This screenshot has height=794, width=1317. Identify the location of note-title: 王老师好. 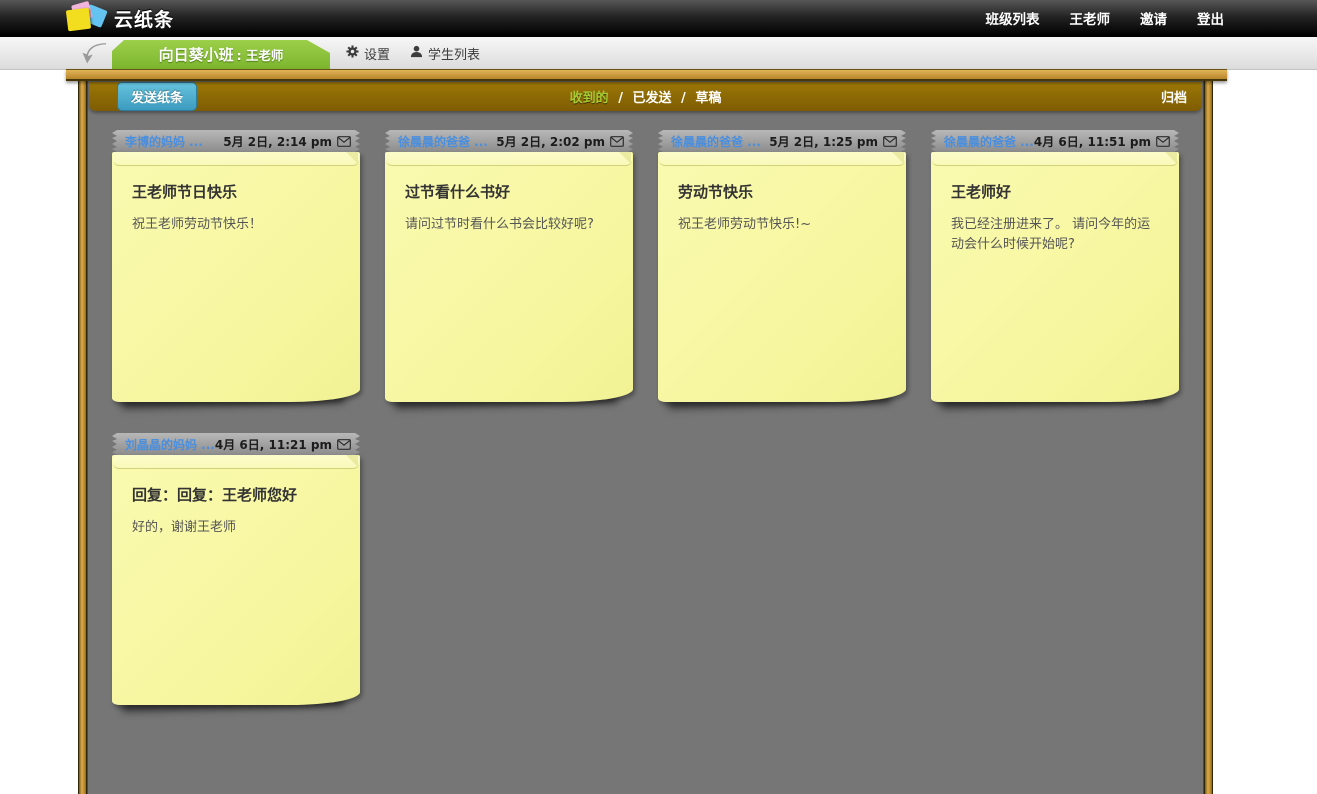
(981, 192).